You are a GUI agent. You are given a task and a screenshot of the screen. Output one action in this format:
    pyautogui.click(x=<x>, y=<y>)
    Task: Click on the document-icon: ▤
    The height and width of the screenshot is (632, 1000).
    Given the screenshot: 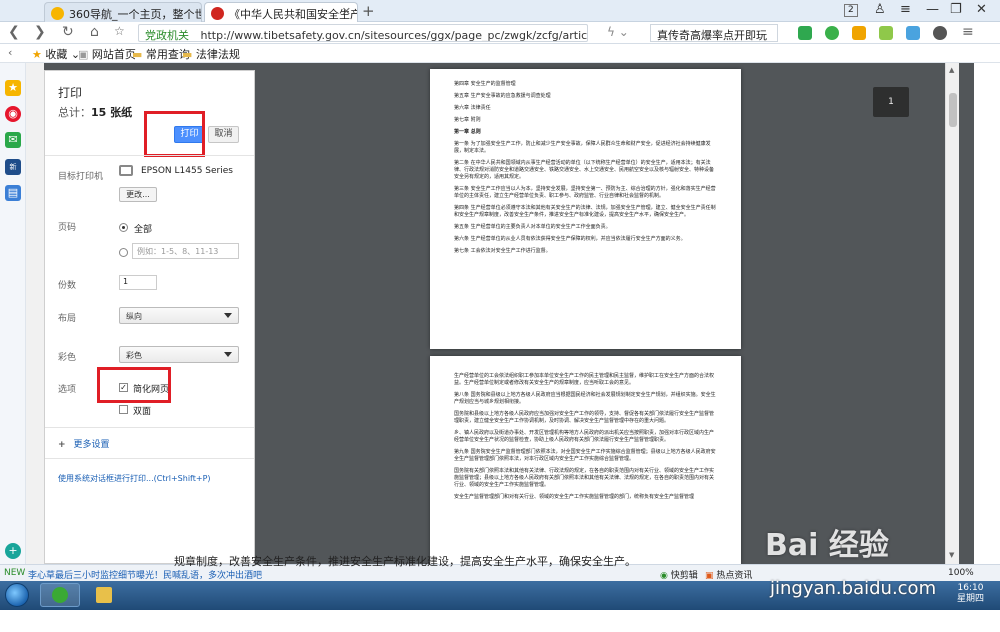 What is the action you would take?
    pyautogui.click(x=13, y=193)
    